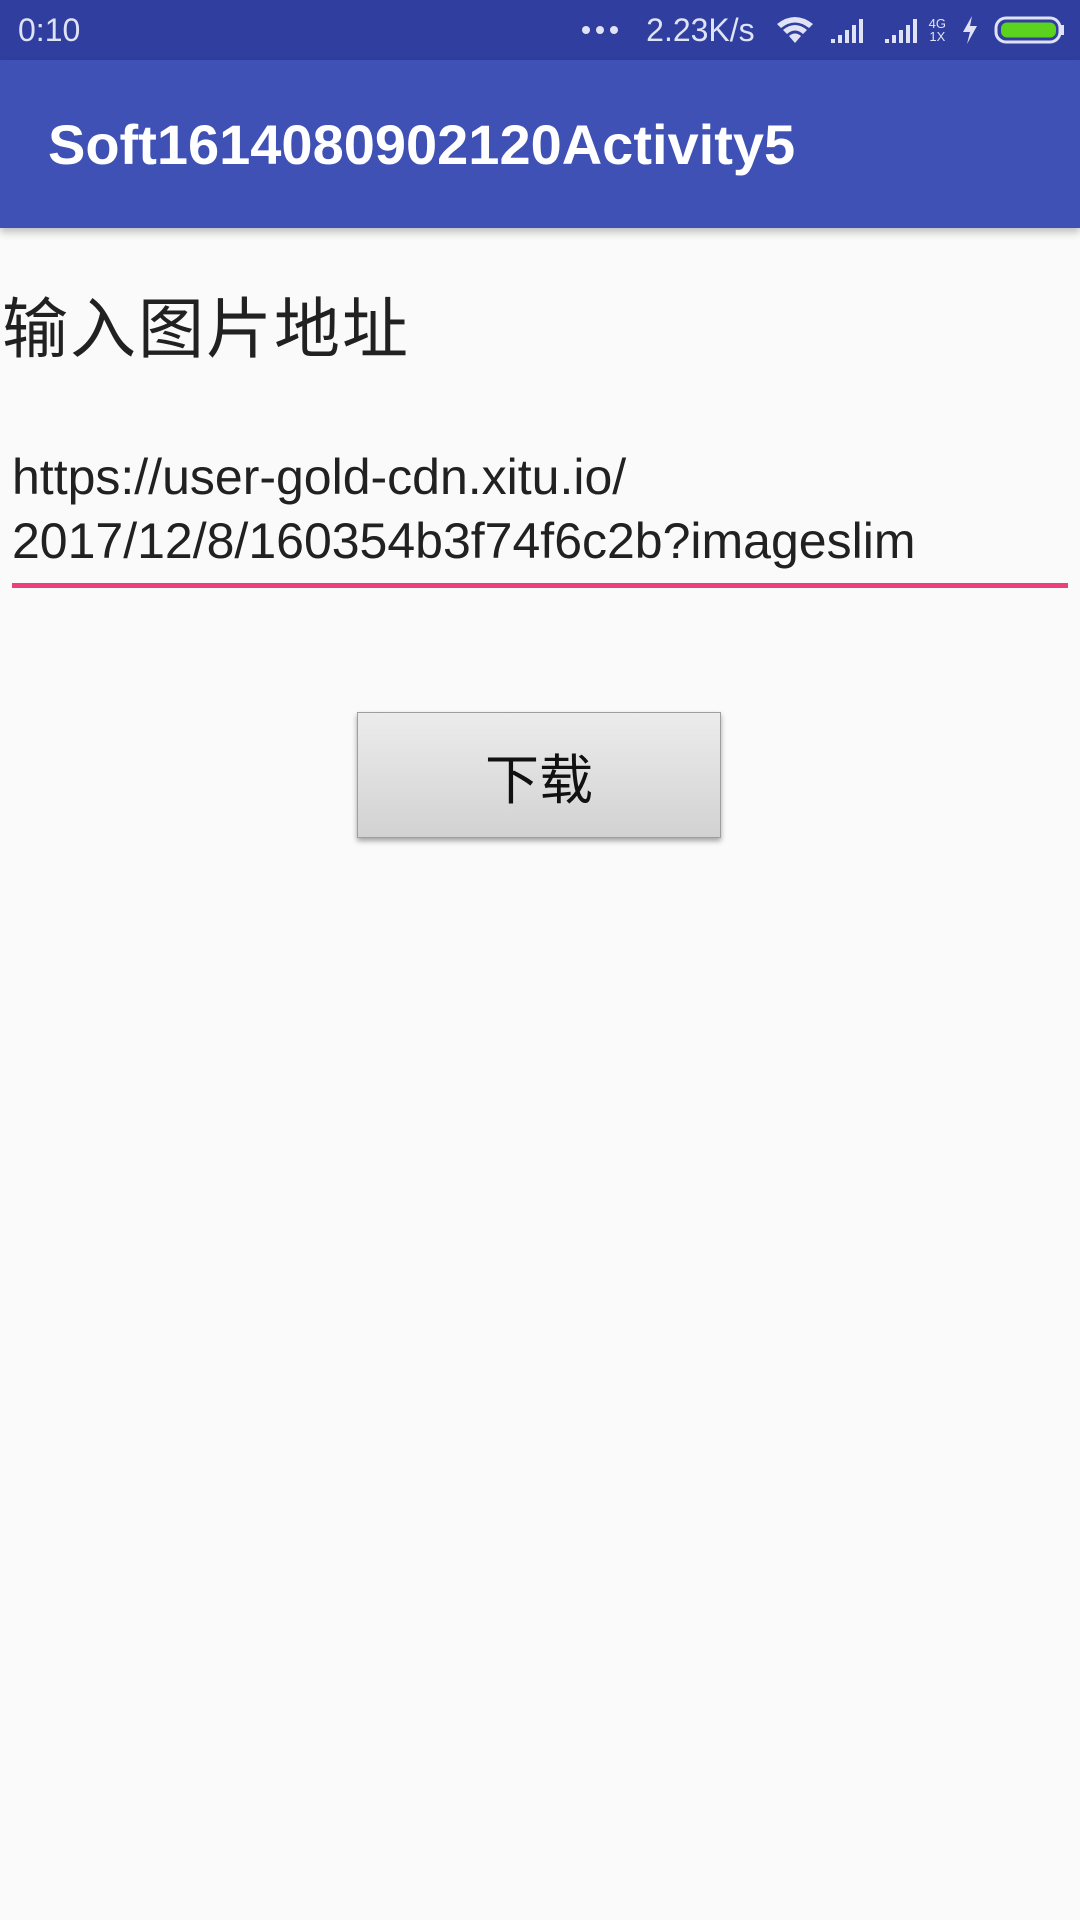  Describe the element at coordinates (1029, 30) in the screenshot. I see `battery-icon` at that location.